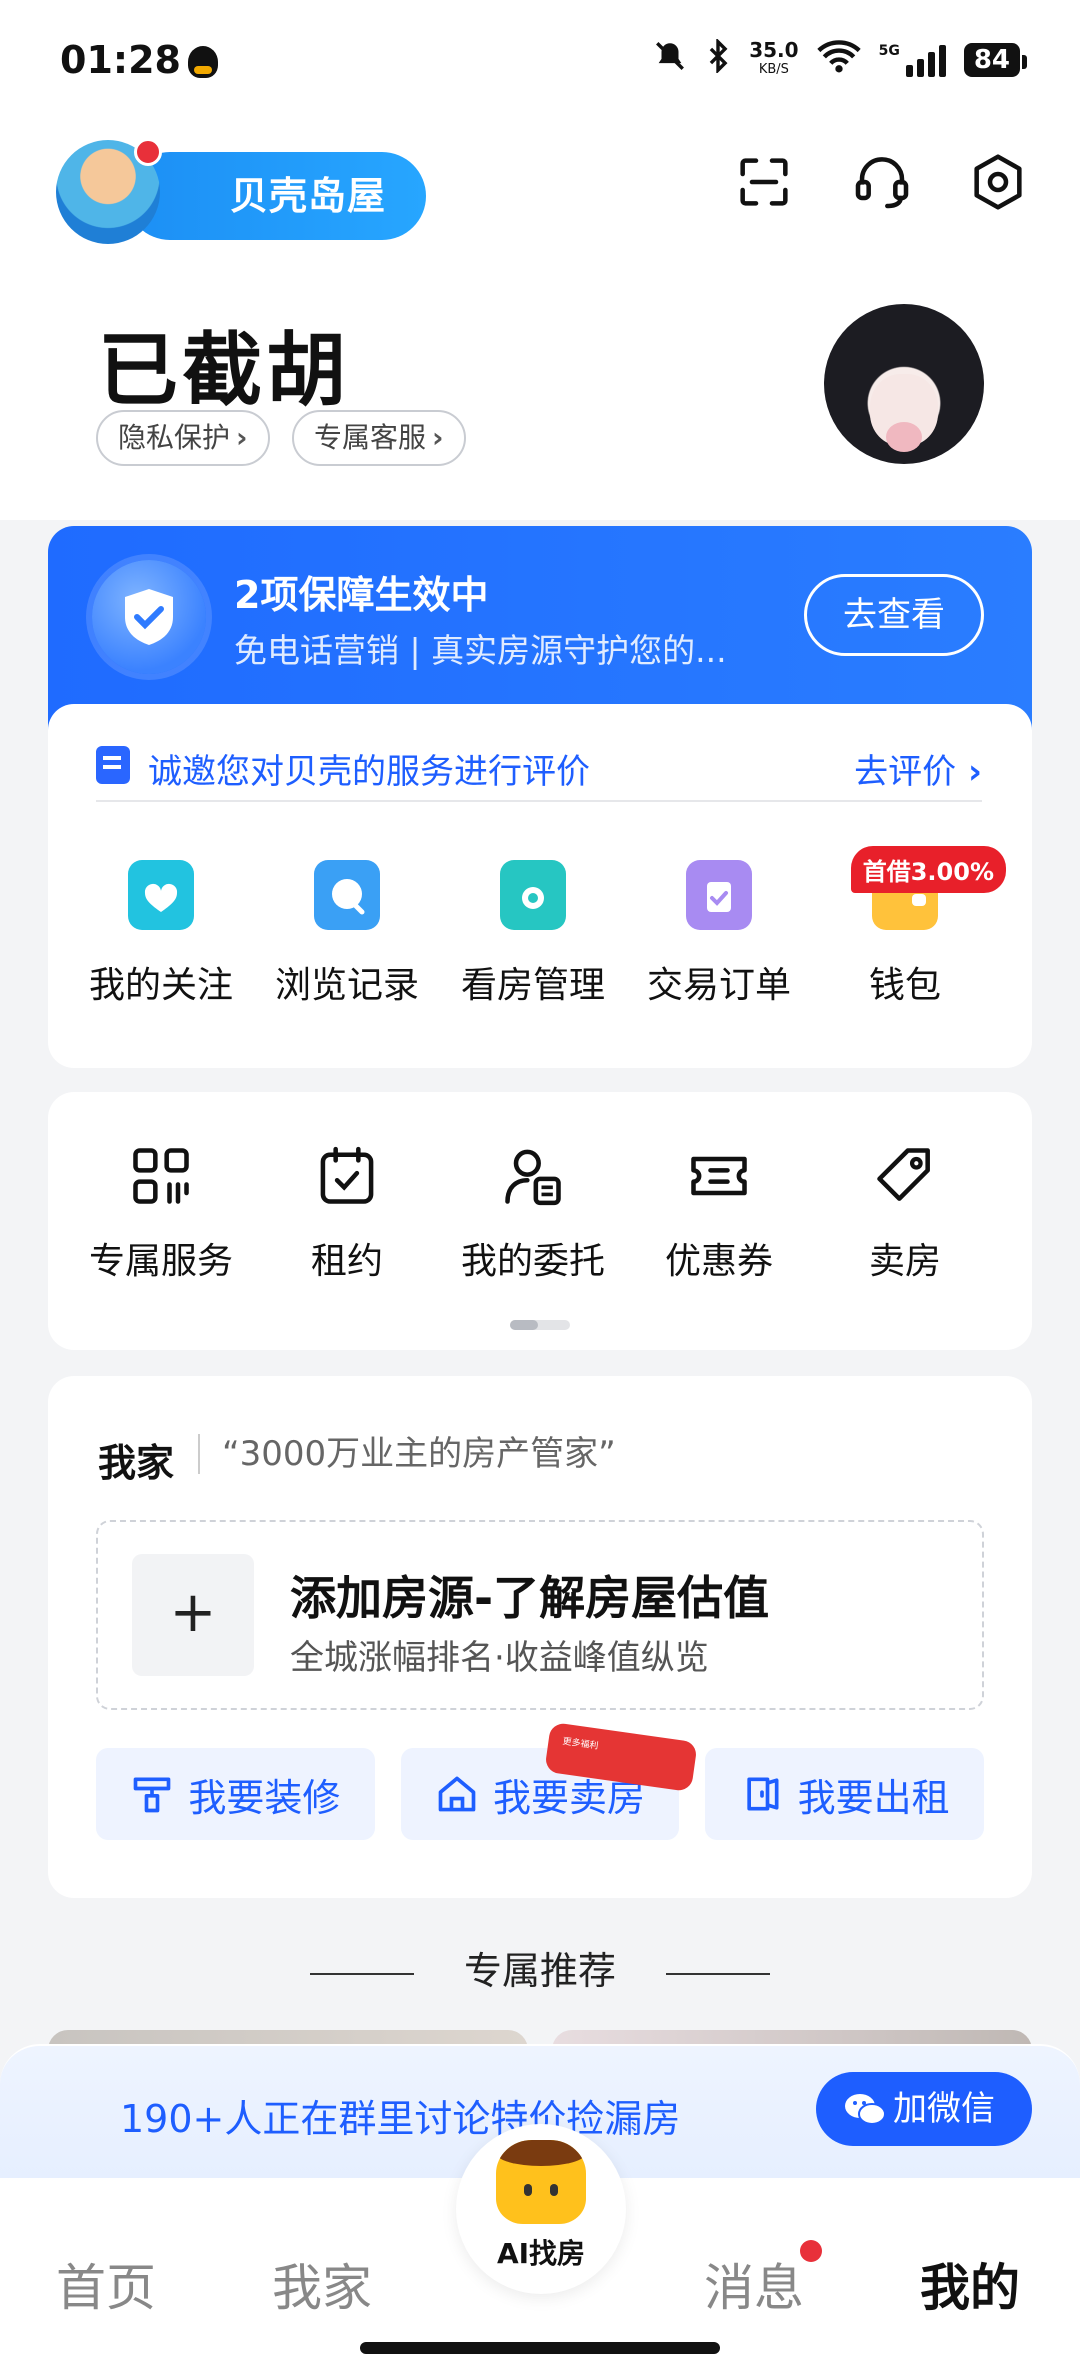  What do you see at coordinates (541, 2182) in the screenshot?
I see `pudding-mascot-icon` at bounding box center [541, 2182].